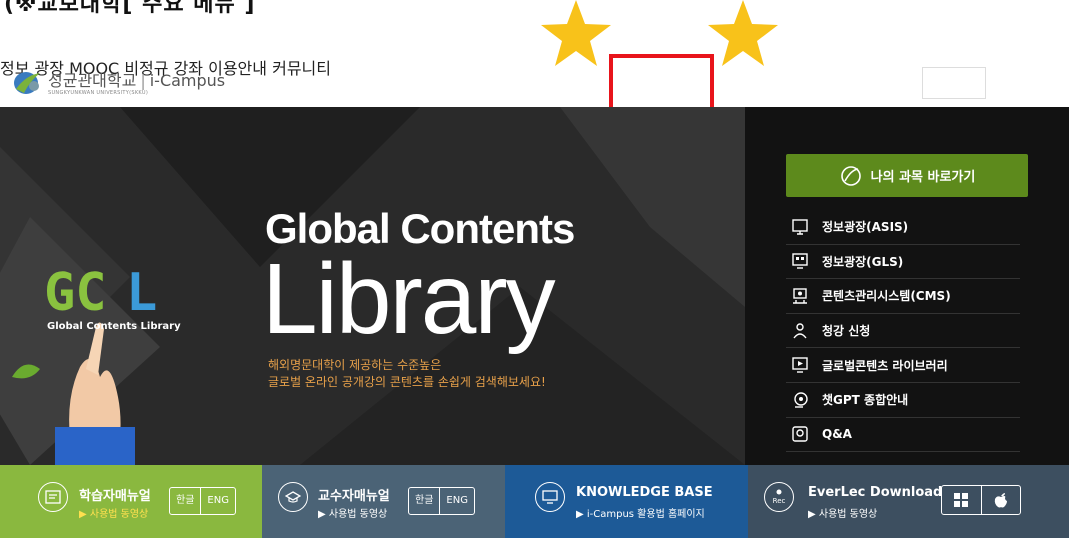 Image resolution: width=1069 pixels, height=538 pixels. Describe the element at coordinates (800, 331) in the screenshot. I see `people-icon` at that location.